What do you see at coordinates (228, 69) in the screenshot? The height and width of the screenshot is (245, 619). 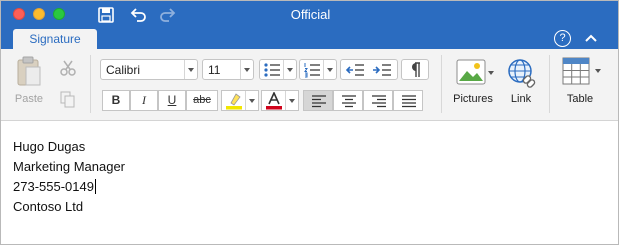 I see `font-size-dropdown: 11` at bounding box center [228, 69].